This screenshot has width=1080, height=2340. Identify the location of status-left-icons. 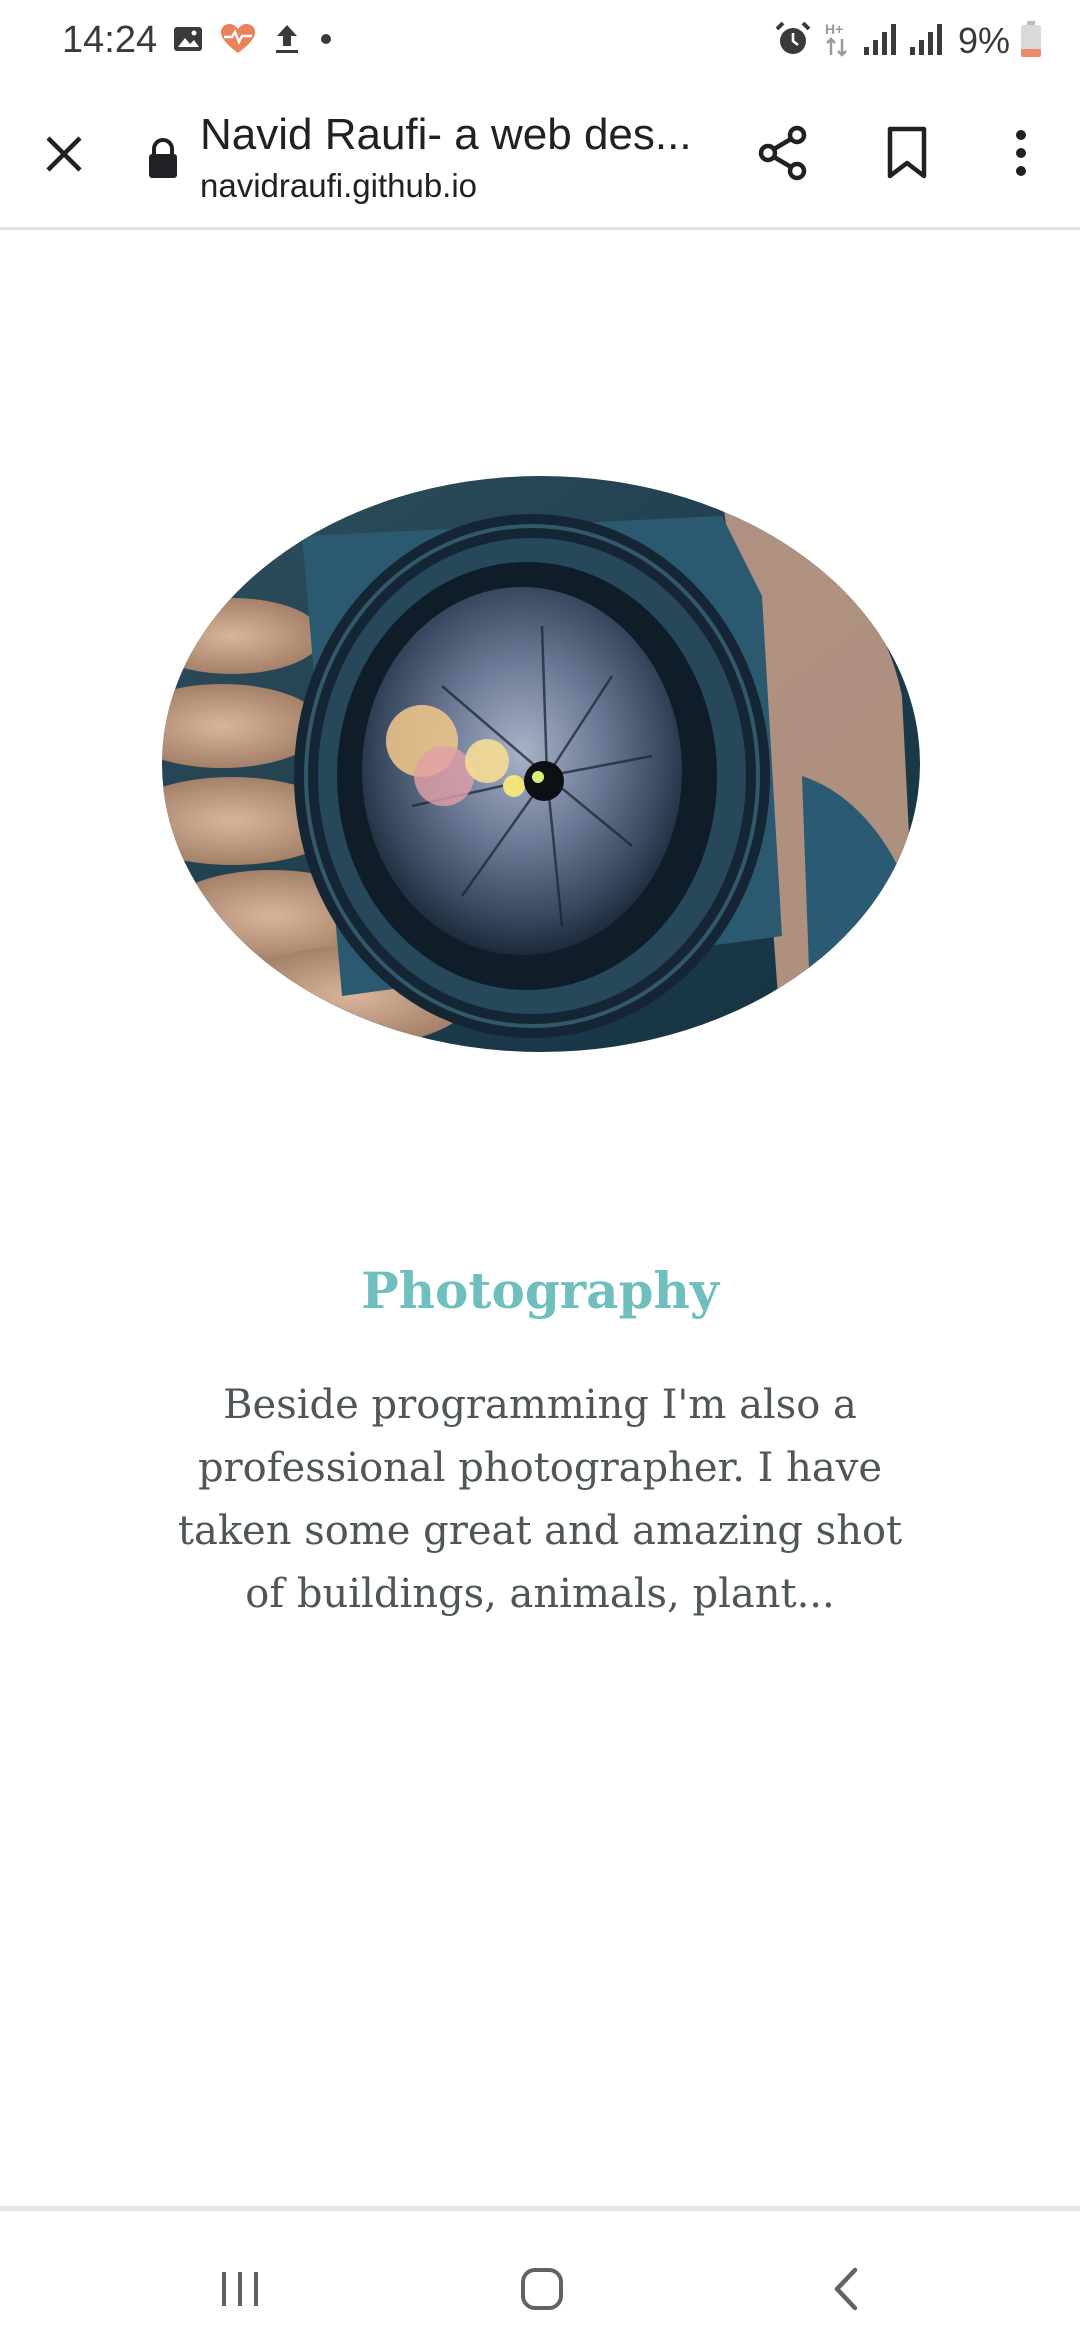
(253, 41).